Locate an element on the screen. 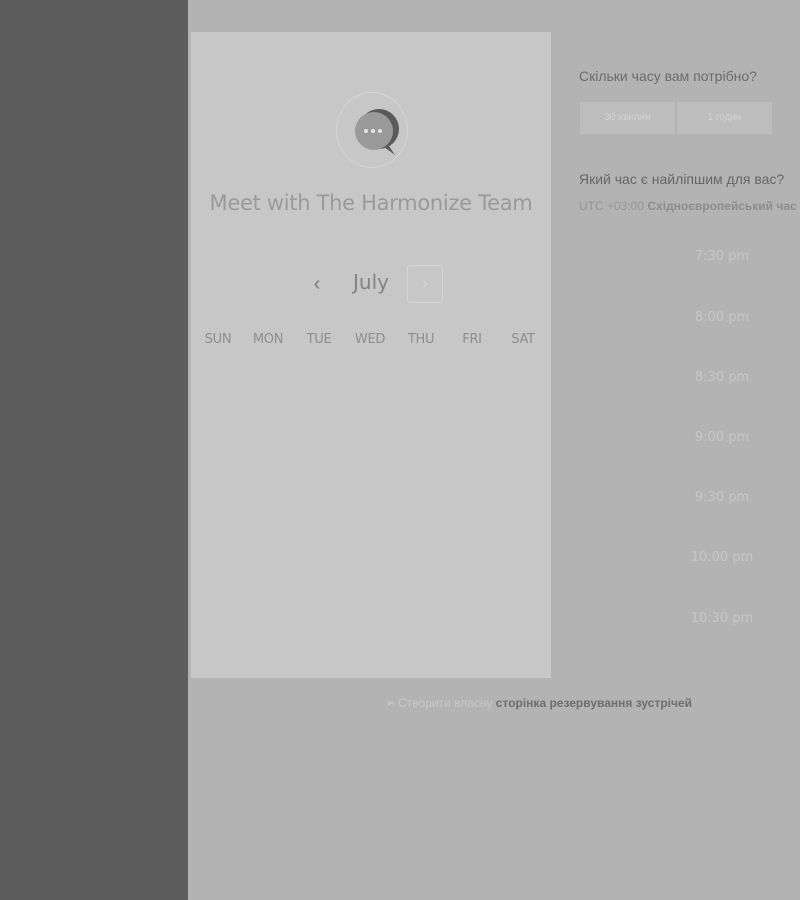 The width and height of the screenshot is (800, 900). pointer-icon: ➢ is located at coordinates (390, 703).